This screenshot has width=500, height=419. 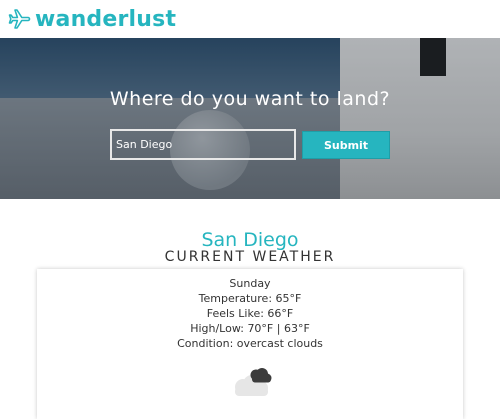 What do you see at coordinates (250, 257) in the screenshot?
I see `section-heading: CURRENT WEATHER` at bounding box center [250, 257].